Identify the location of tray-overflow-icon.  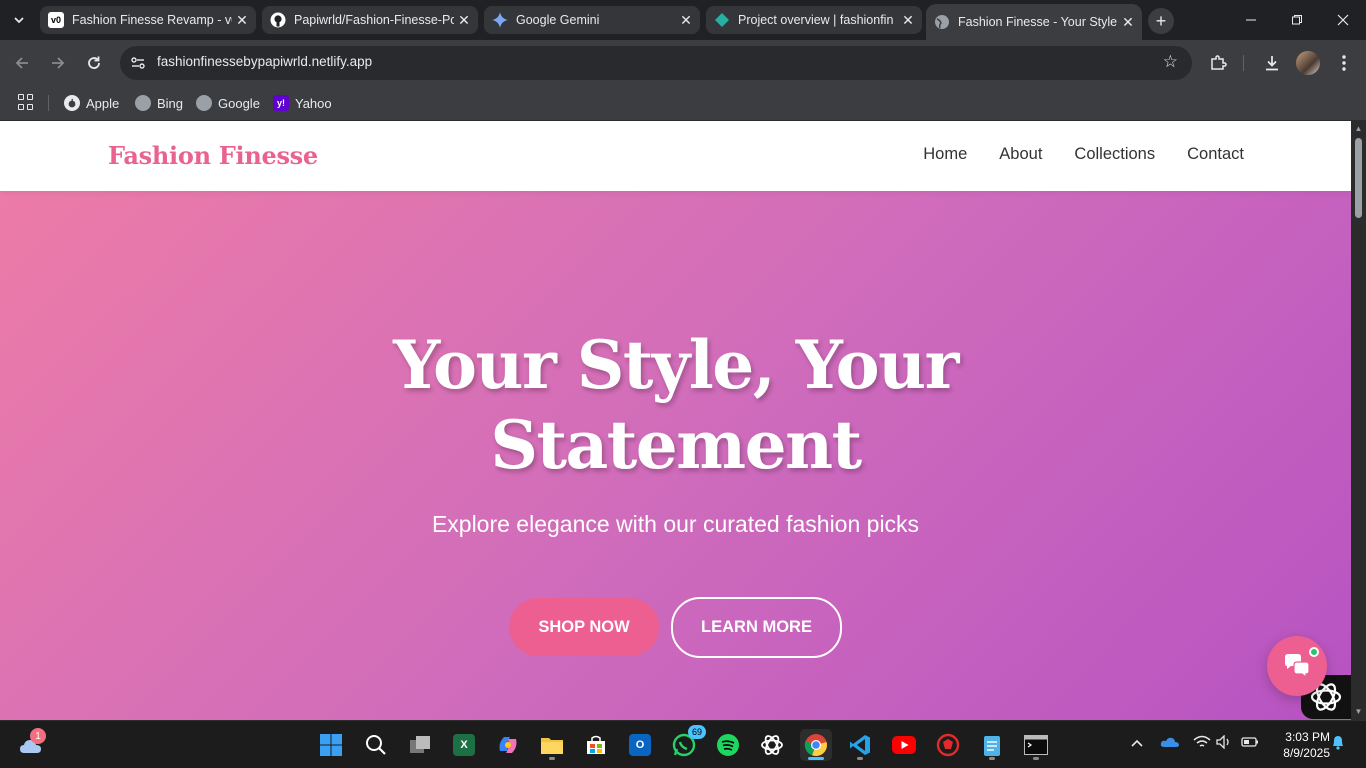
(1137, 743).